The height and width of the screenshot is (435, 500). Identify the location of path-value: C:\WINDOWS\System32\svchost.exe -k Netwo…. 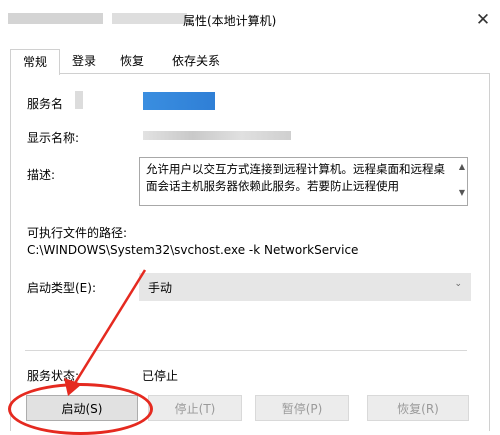
(193, 250).